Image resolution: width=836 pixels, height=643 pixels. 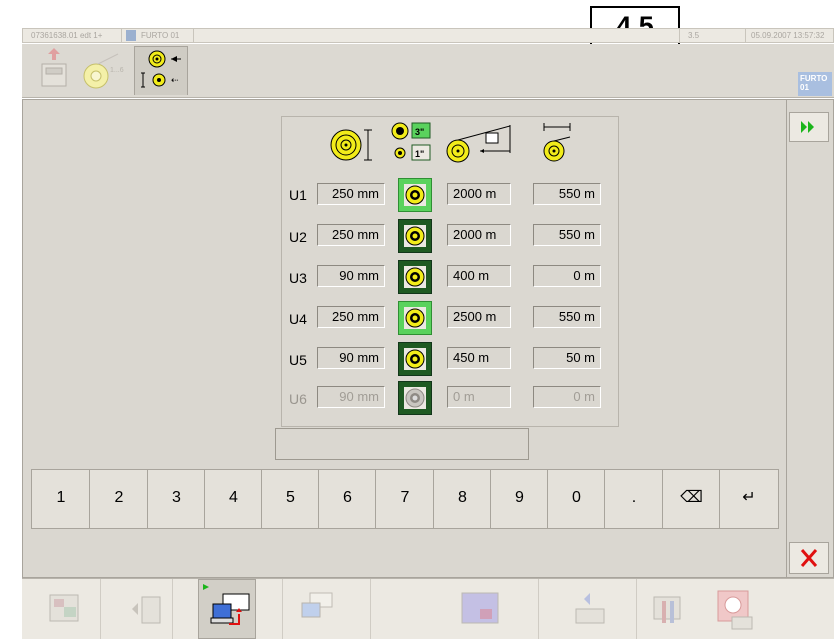 I want to click on remaining-field-u5: 50 m, so click(x=567, y=358).